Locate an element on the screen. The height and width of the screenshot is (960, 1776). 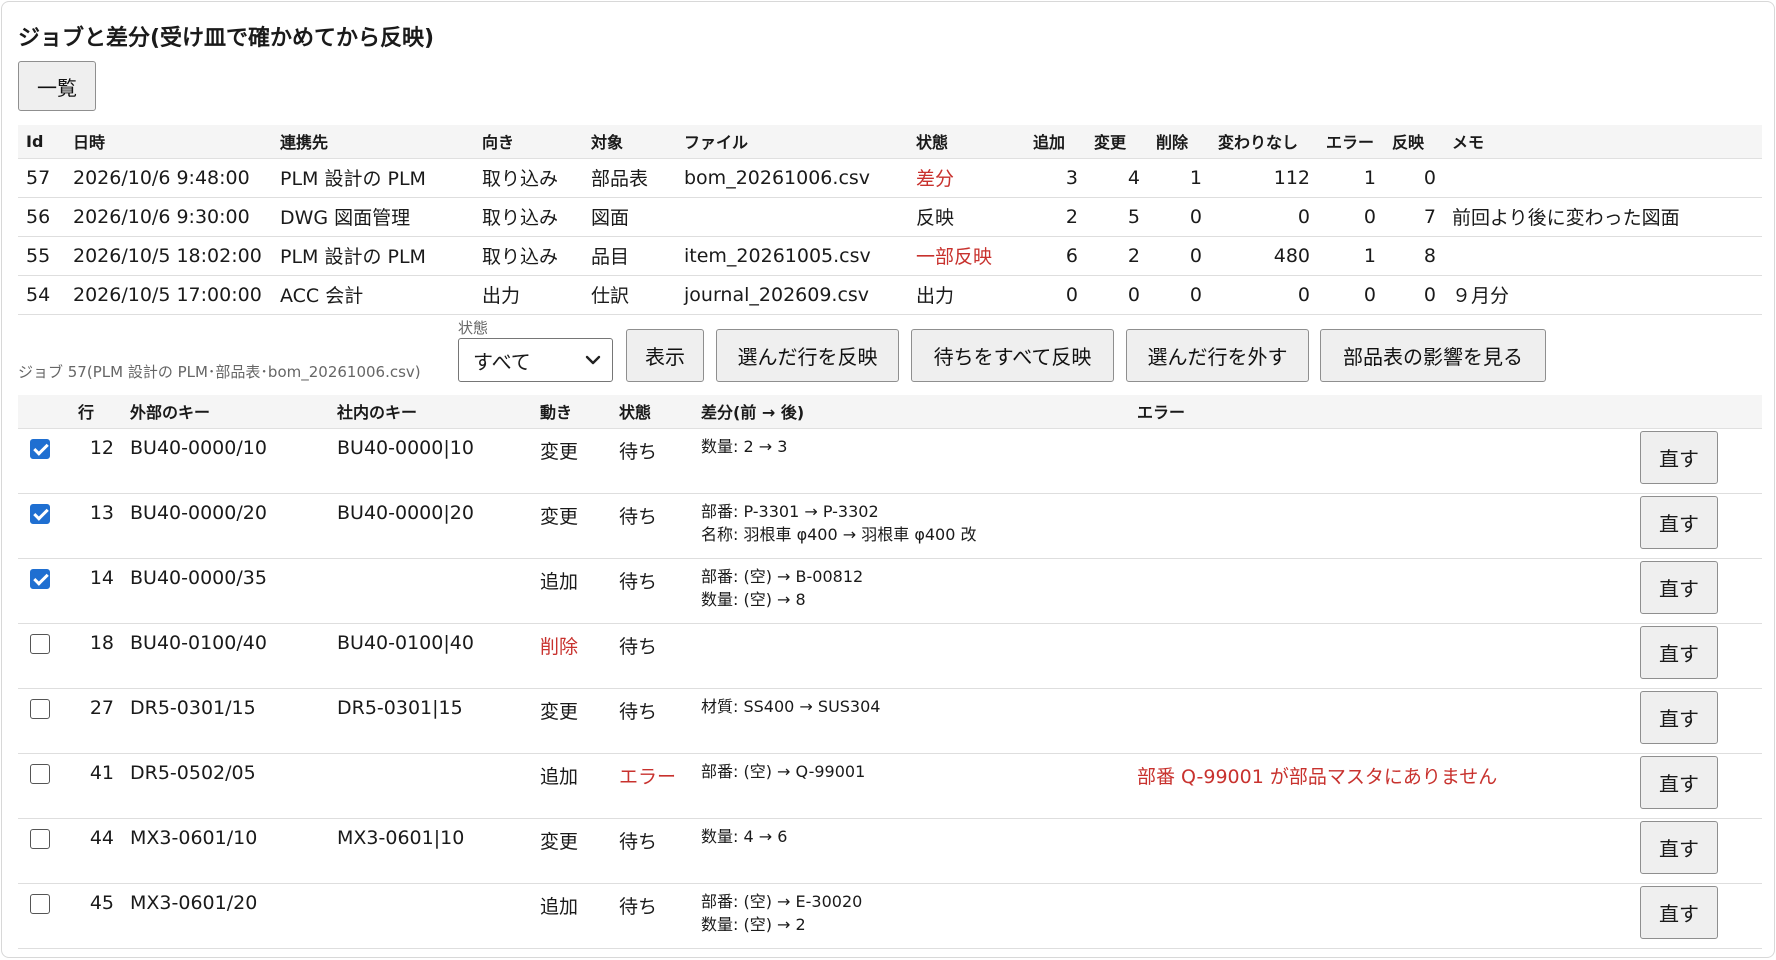
job-target: 図面 is located at coordinates (629, 217).